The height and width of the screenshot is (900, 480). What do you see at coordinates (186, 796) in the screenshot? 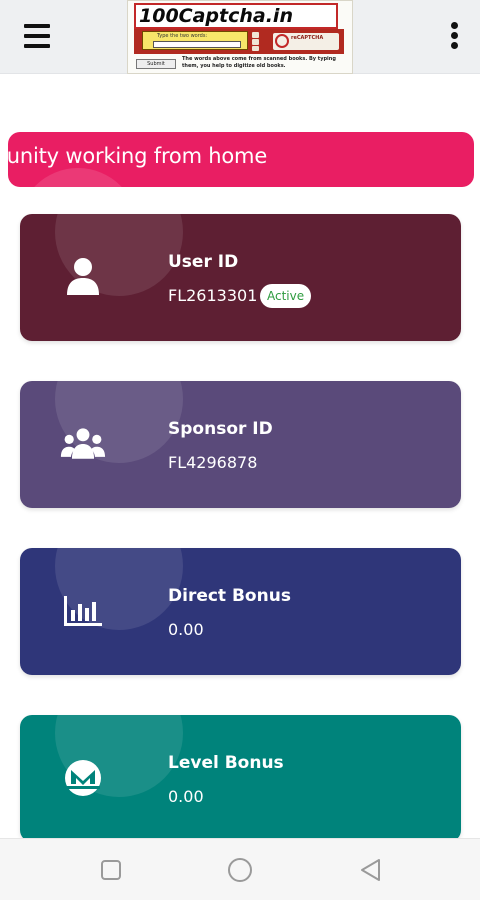
I see `level-bonus-value: 0.00` at bounding box center [186, 796].